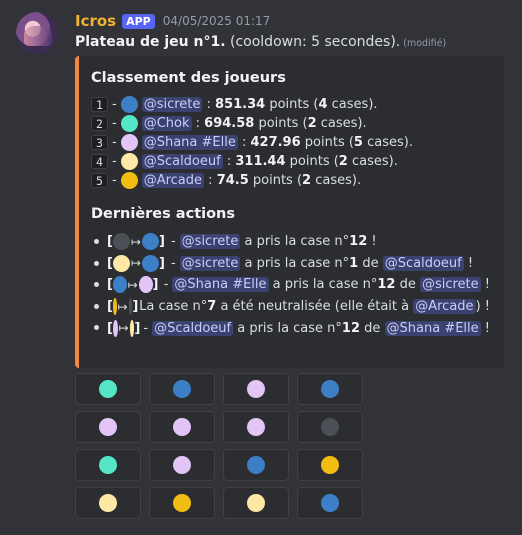 The height and width of the screenshot is (535, 522). I want to click on points-value: 311.44, so click(260, 161).